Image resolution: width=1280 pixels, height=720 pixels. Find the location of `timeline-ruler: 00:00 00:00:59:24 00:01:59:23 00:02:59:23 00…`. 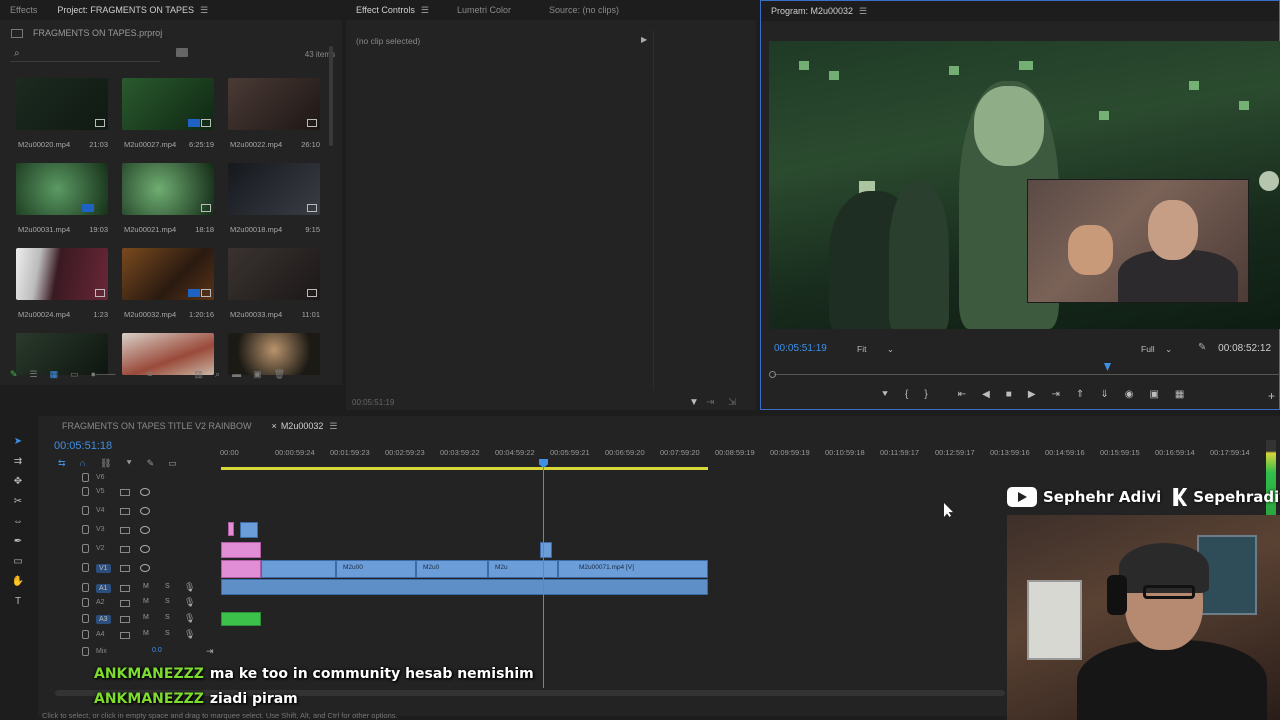

timeline-ruler: 00:00 00:00:59:24 00:01:59:23 00:02:59:23 00… is located at coordinates (740, 455).